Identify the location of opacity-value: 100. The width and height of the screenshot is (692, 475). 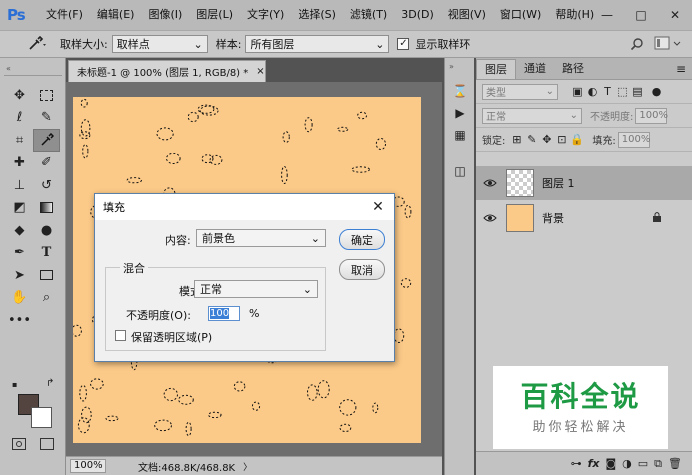
(220, 313).